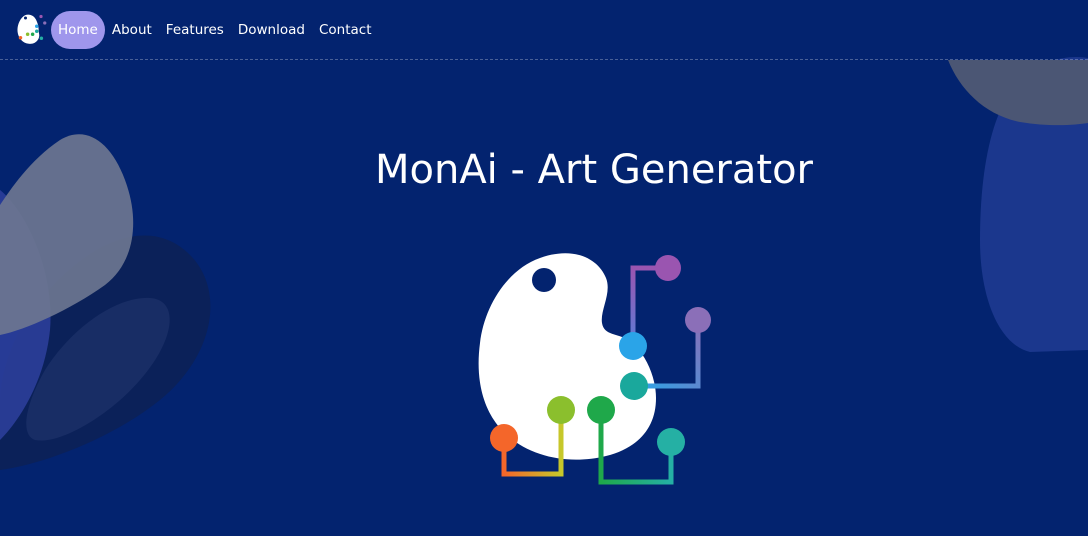  Describe the element at coordinates (78, 30) in the screenshot. I see `nav-link-home: Home` at that location.